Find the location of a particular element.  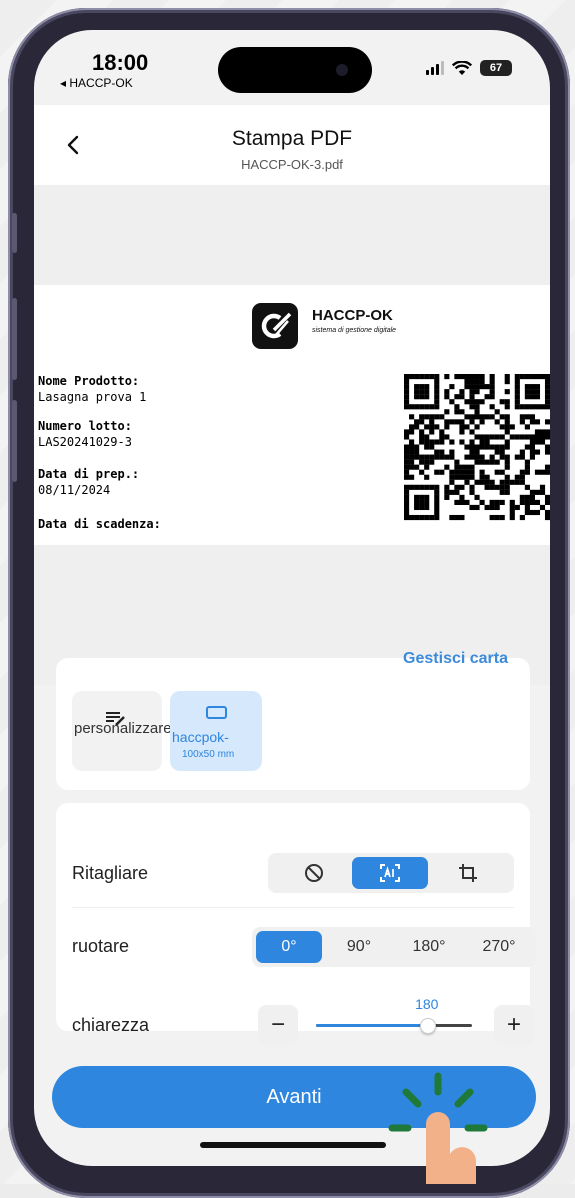

battery-icon: 67 is located at coordinates (496, 68).